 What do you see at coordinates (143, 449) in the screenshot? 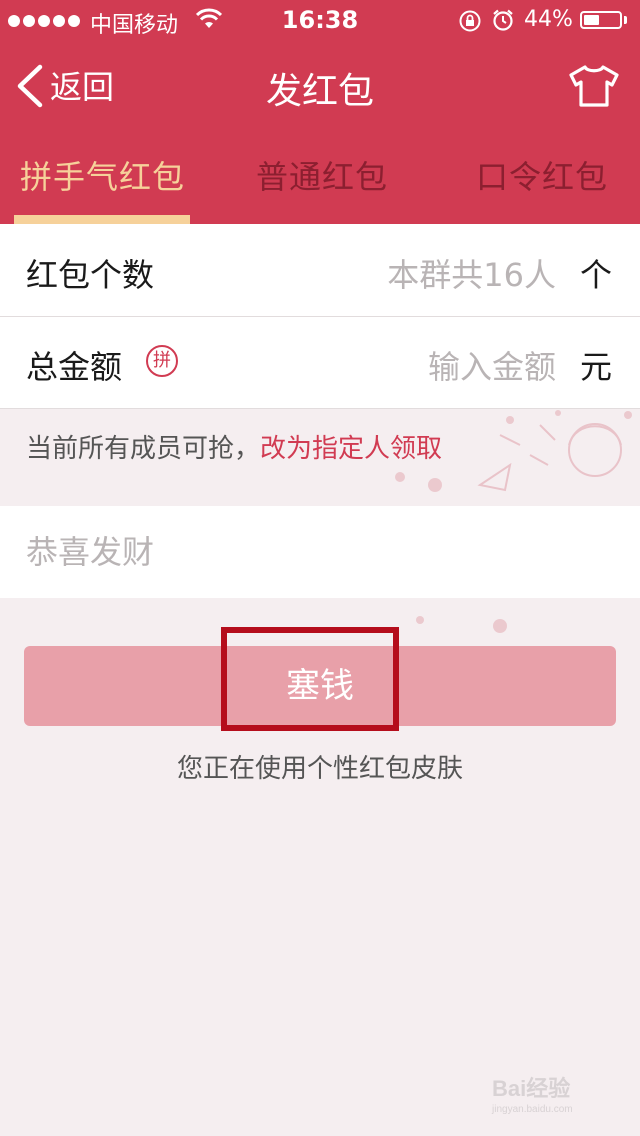
I see `notice-text: 当前所有成员可抢，` at bounding box center [143, 449].